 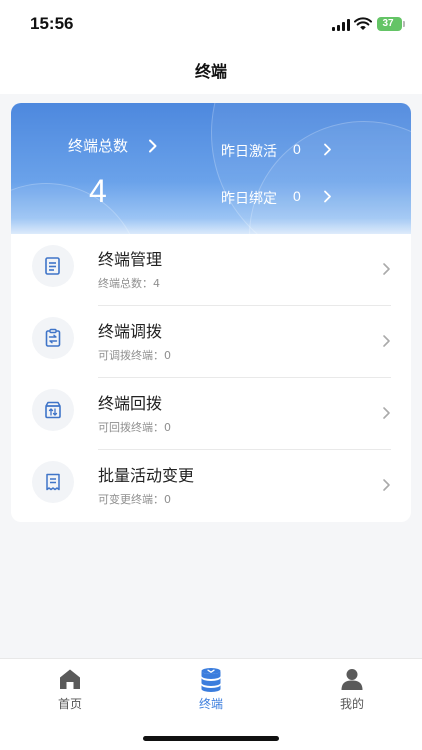 What do you see at coordinates (70, 679) in the screenshot?
I see `home-icon` at bounding box center [70, 679].